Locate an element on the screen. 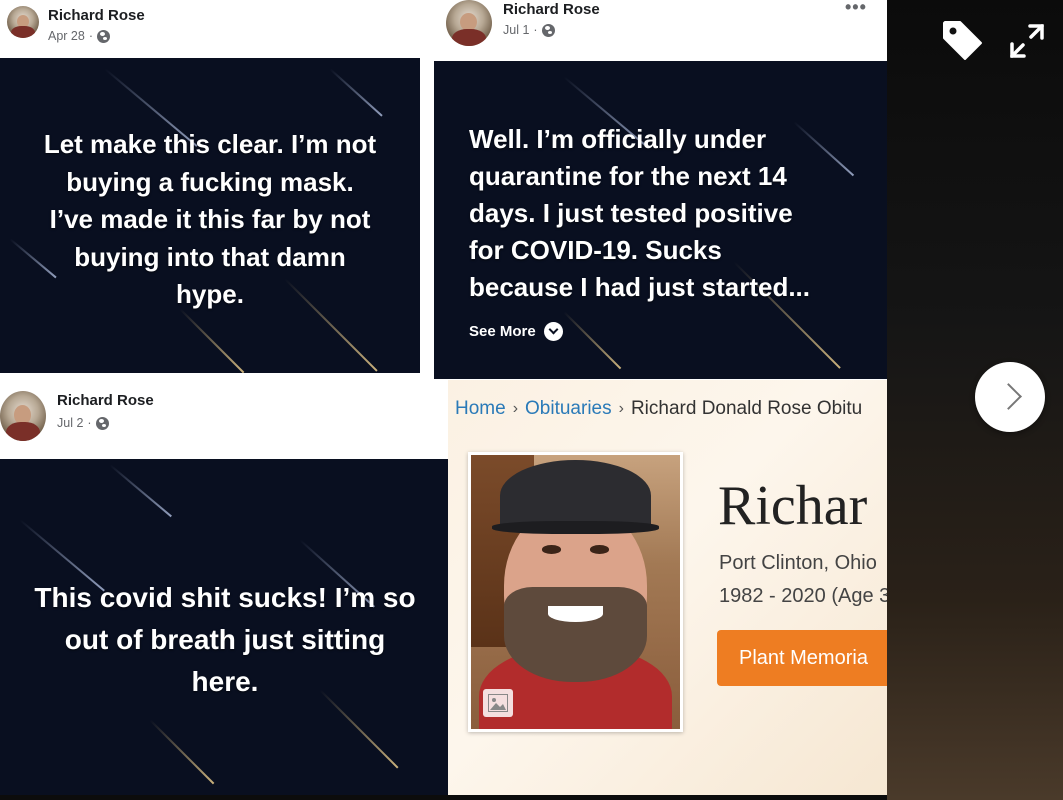 The image size is (1063, 800). post-date: Apr 28 is located at coordinates (66, 36).